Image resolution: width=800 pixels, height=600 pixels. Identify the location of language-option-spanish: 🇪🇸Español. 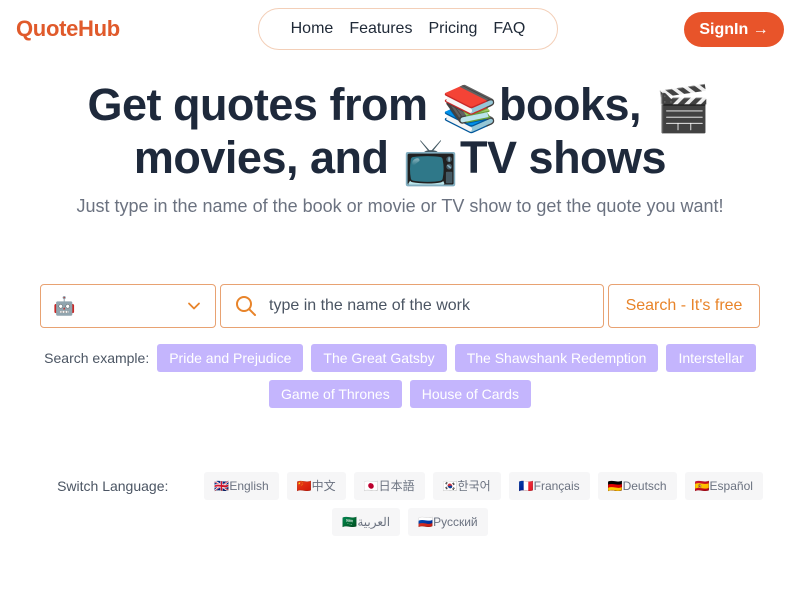
(723, 486).